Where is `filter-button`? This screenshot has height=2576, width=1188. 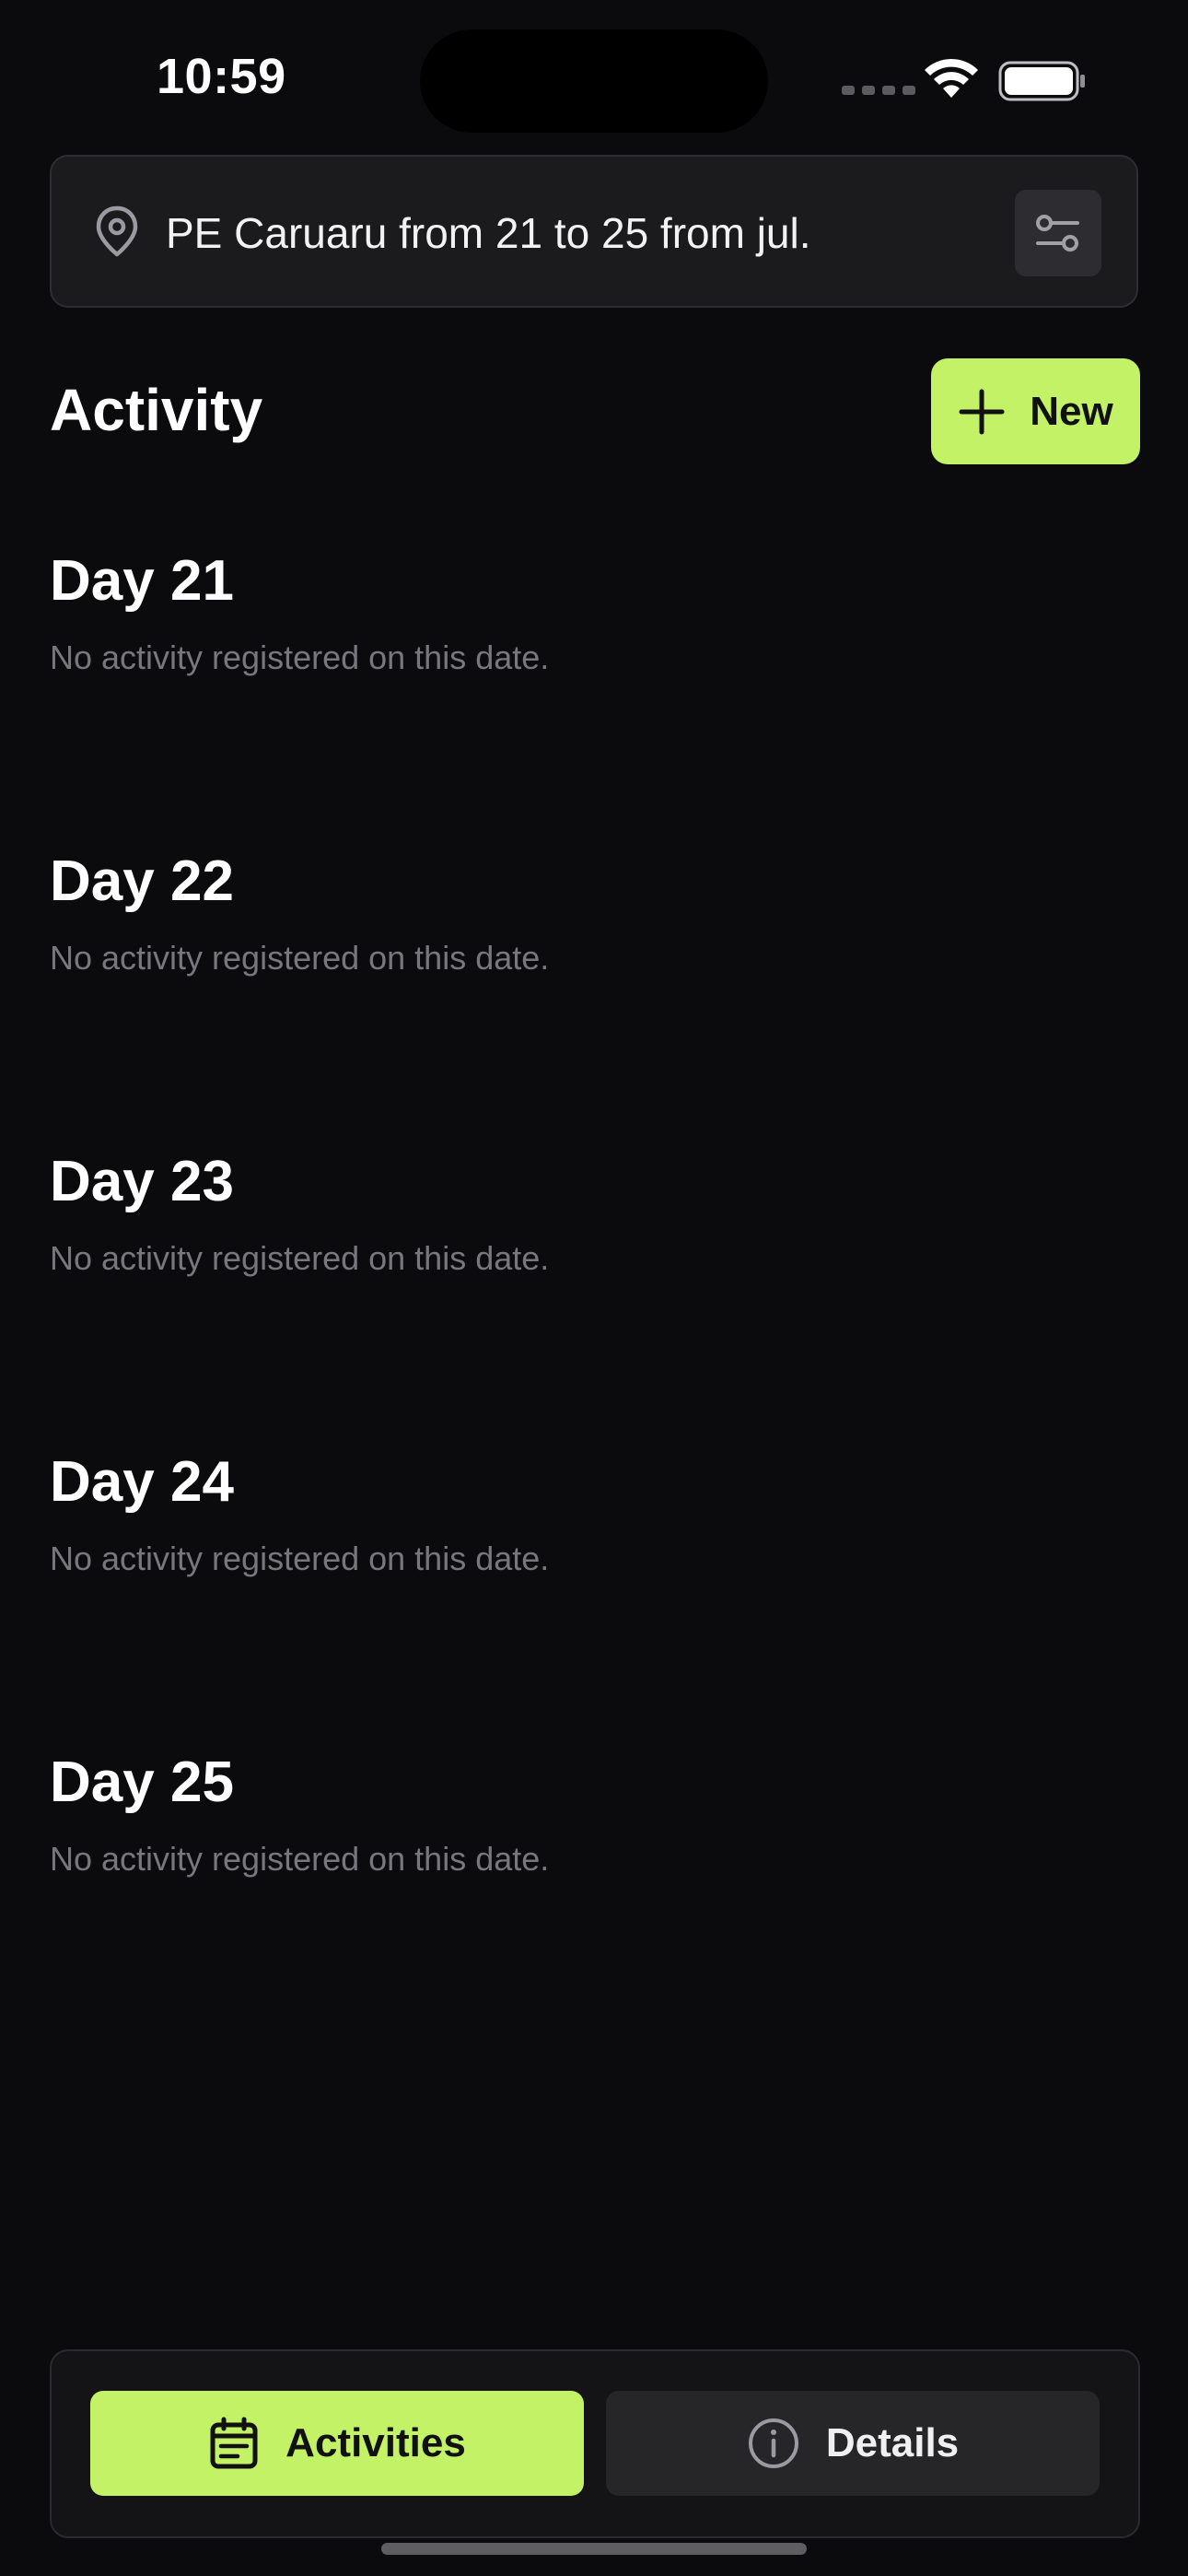
filter-button is located at coordinates (1058, 233).